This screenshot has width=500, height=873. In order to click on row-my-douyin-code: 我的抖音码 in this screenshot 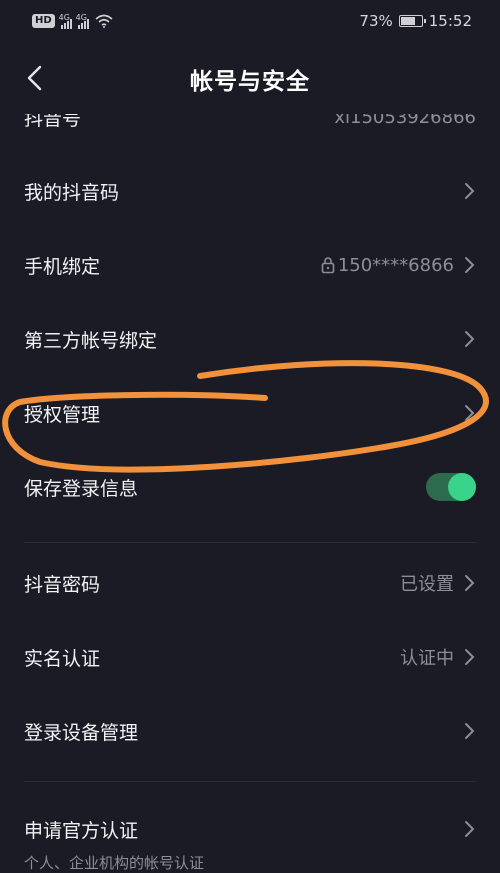, I will do `click(250, 191)`.